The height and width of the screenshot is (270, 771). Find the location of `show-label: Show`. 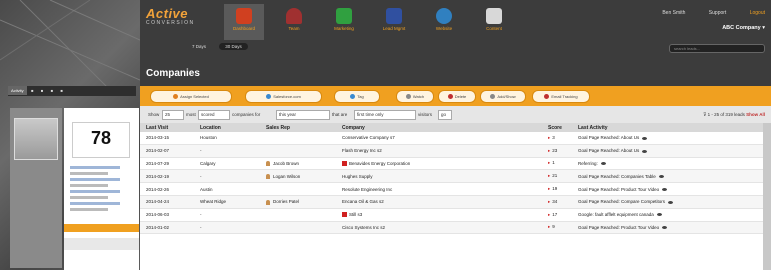

show-label: Show is located at coordinates (154, 114).